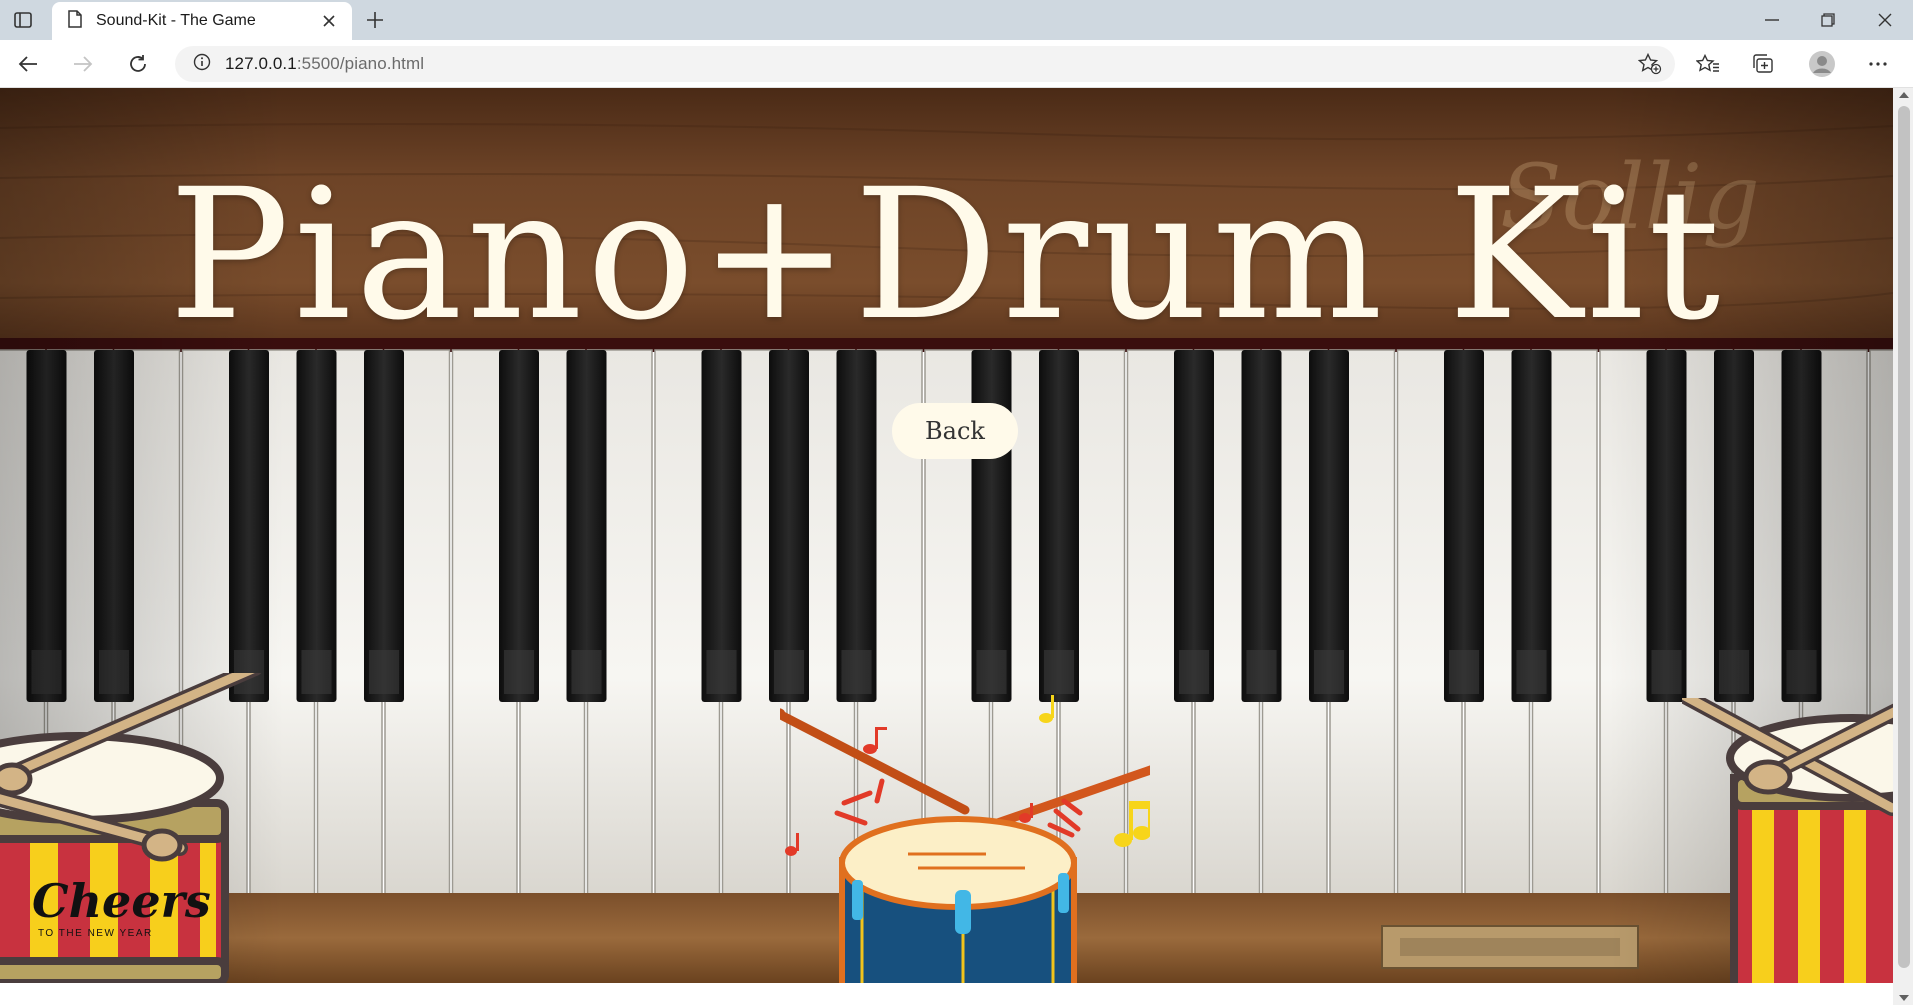  I want to click on more-icon, so click(1878, 64).